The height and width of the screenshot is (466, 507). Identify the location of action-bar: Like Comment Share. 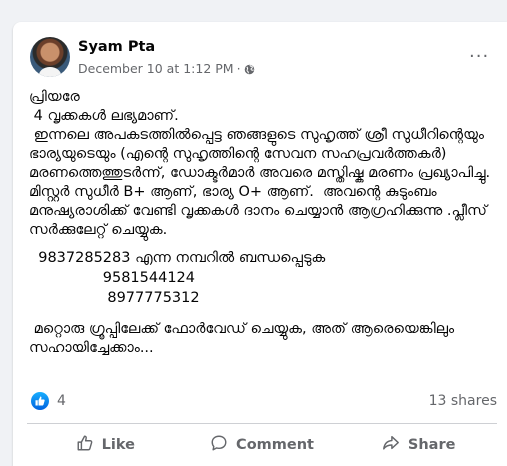
(262, 445).